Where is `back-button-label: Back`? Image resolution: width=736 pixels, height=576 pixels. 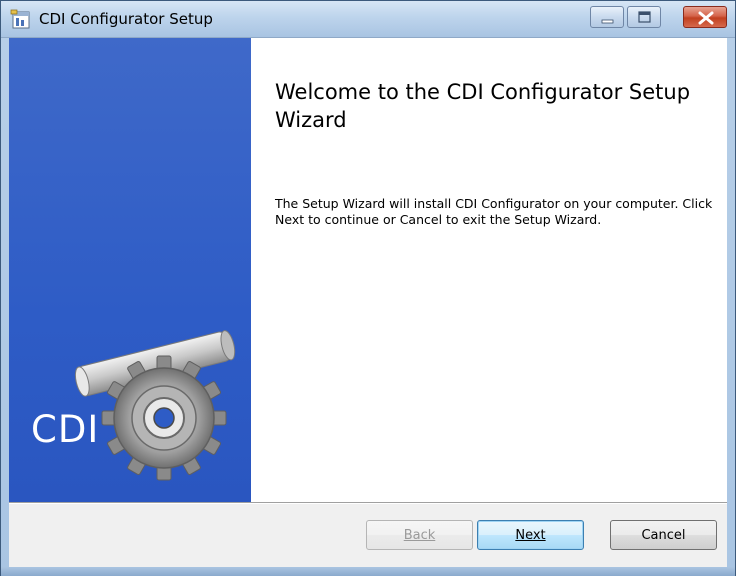 back-button-label: Back is located at coordinates (419, 535).